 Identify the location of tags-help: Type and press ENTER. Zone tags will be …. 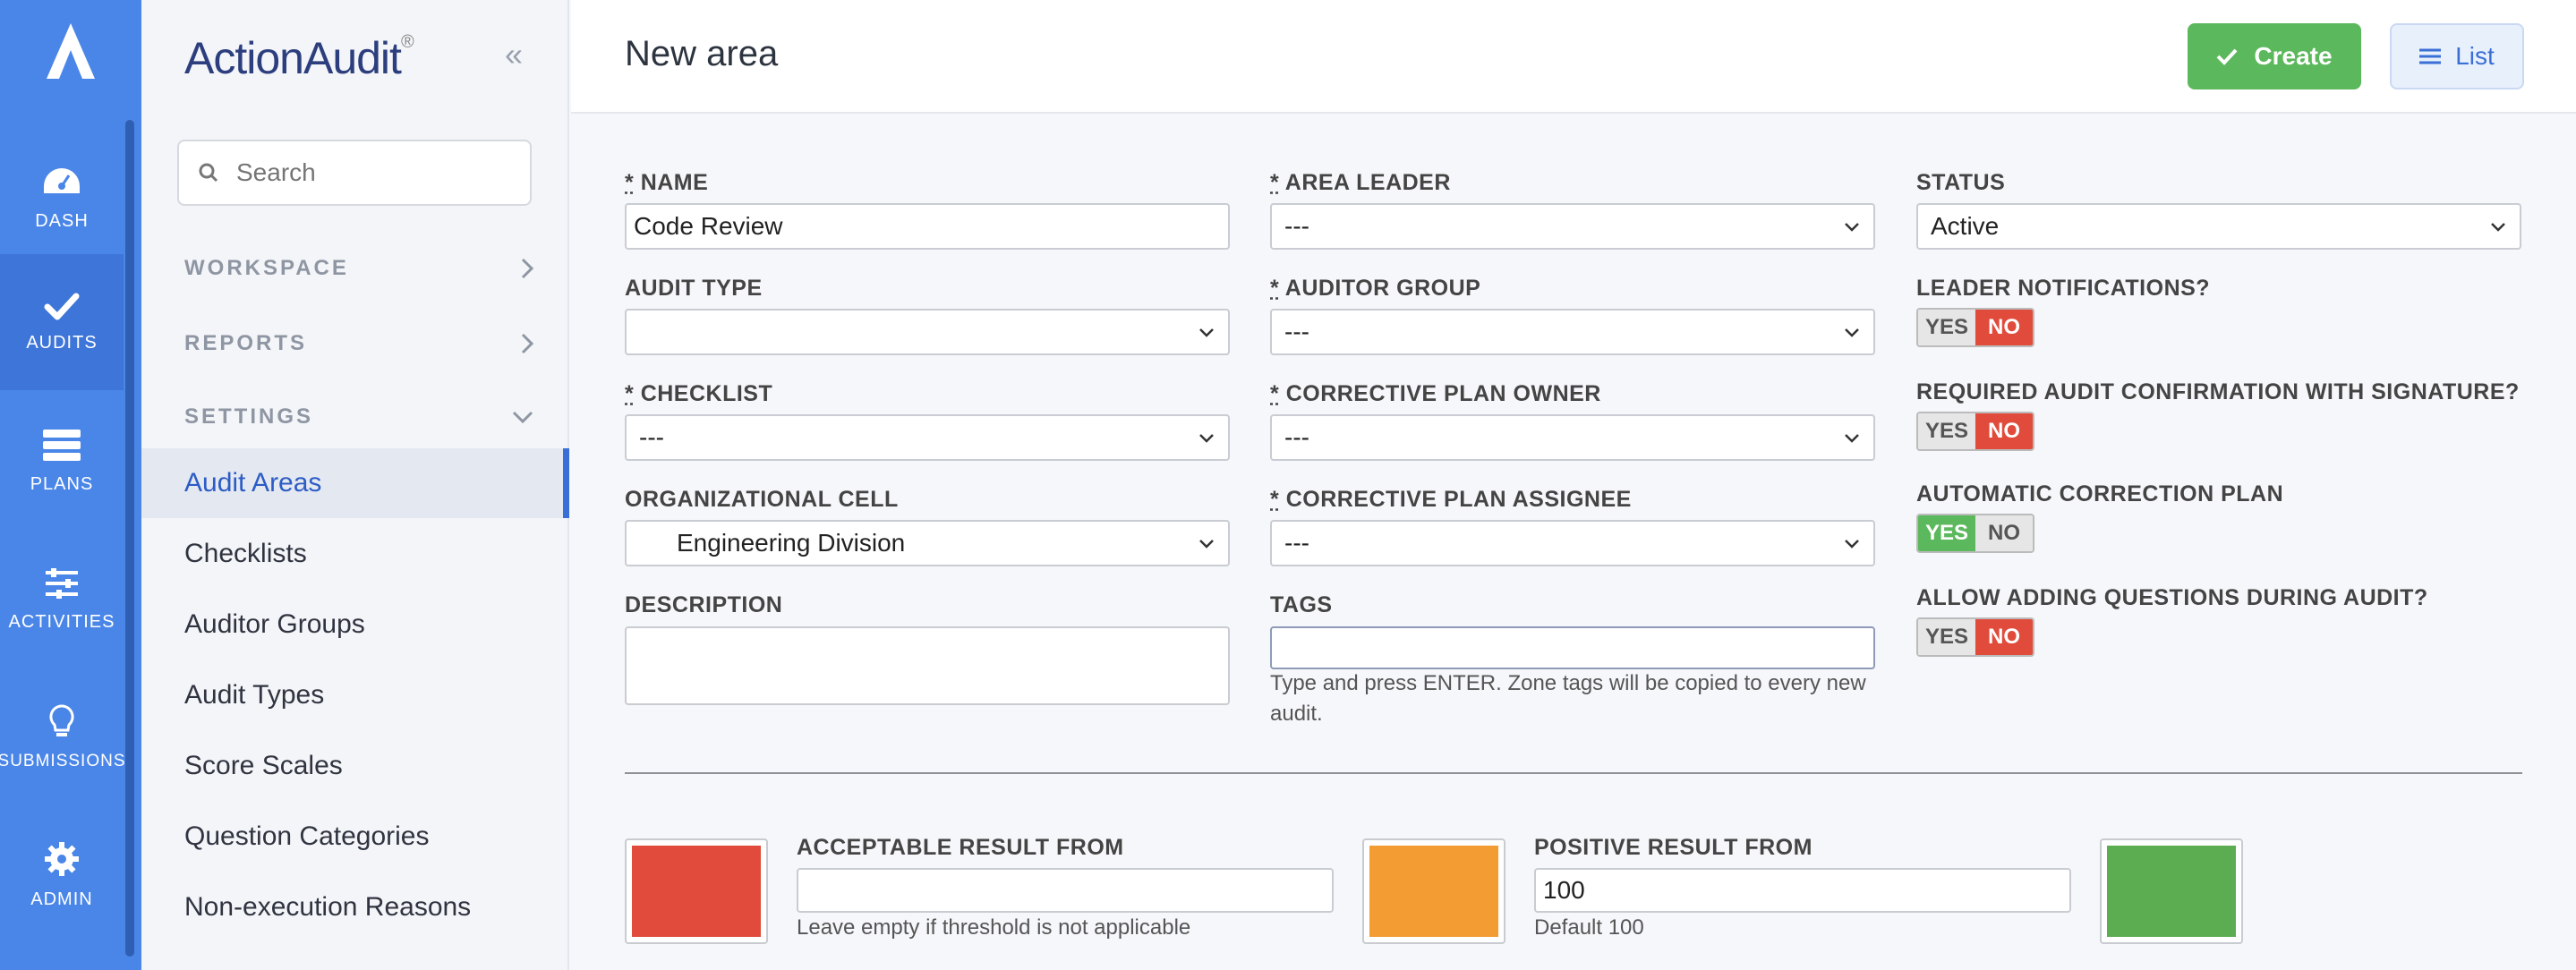
(1568, 698).